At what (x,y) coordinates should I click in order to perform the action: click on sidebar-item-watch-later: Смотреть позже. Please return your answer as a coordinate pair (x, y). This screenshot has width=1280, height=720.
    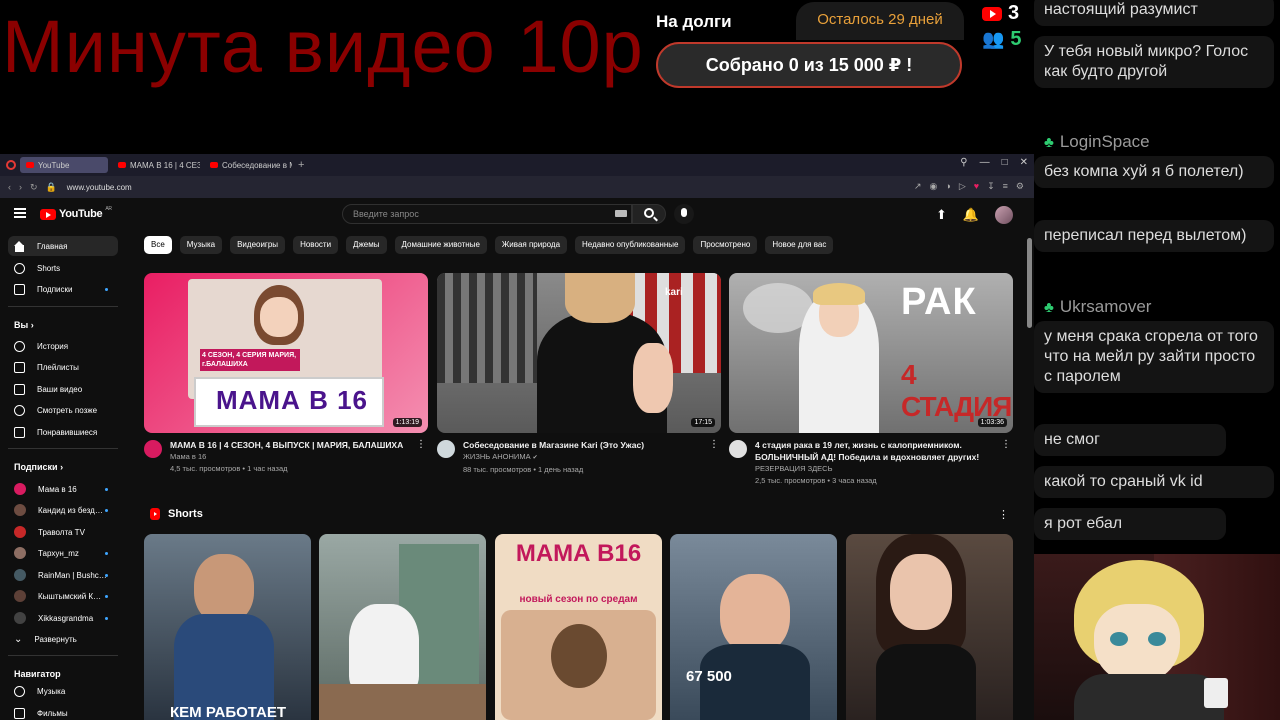
    Looking at the image, I should click on (63, 410).